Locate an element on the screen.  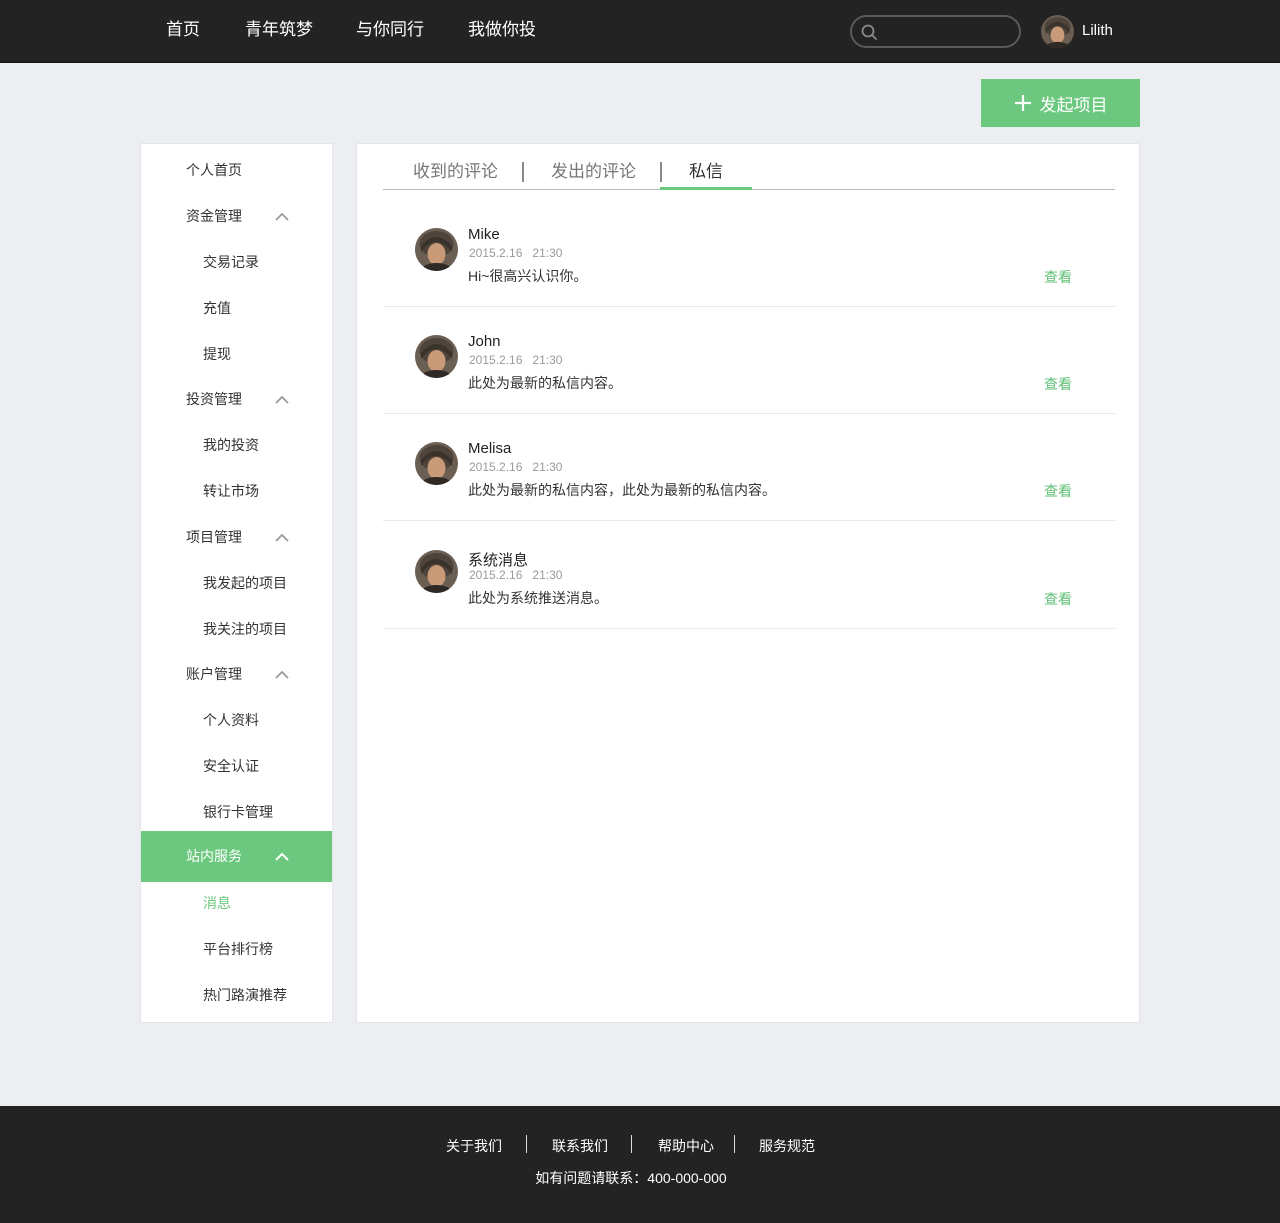
nav-item-home: 首页 is located at coordinates (183, 30).